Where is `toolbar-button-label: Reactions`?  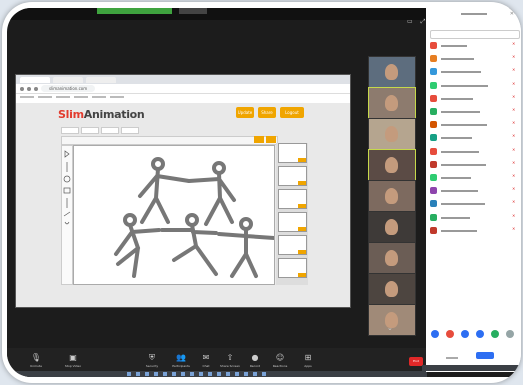
toolbar-button-label: Reactions is located at coordinates (280, 366).